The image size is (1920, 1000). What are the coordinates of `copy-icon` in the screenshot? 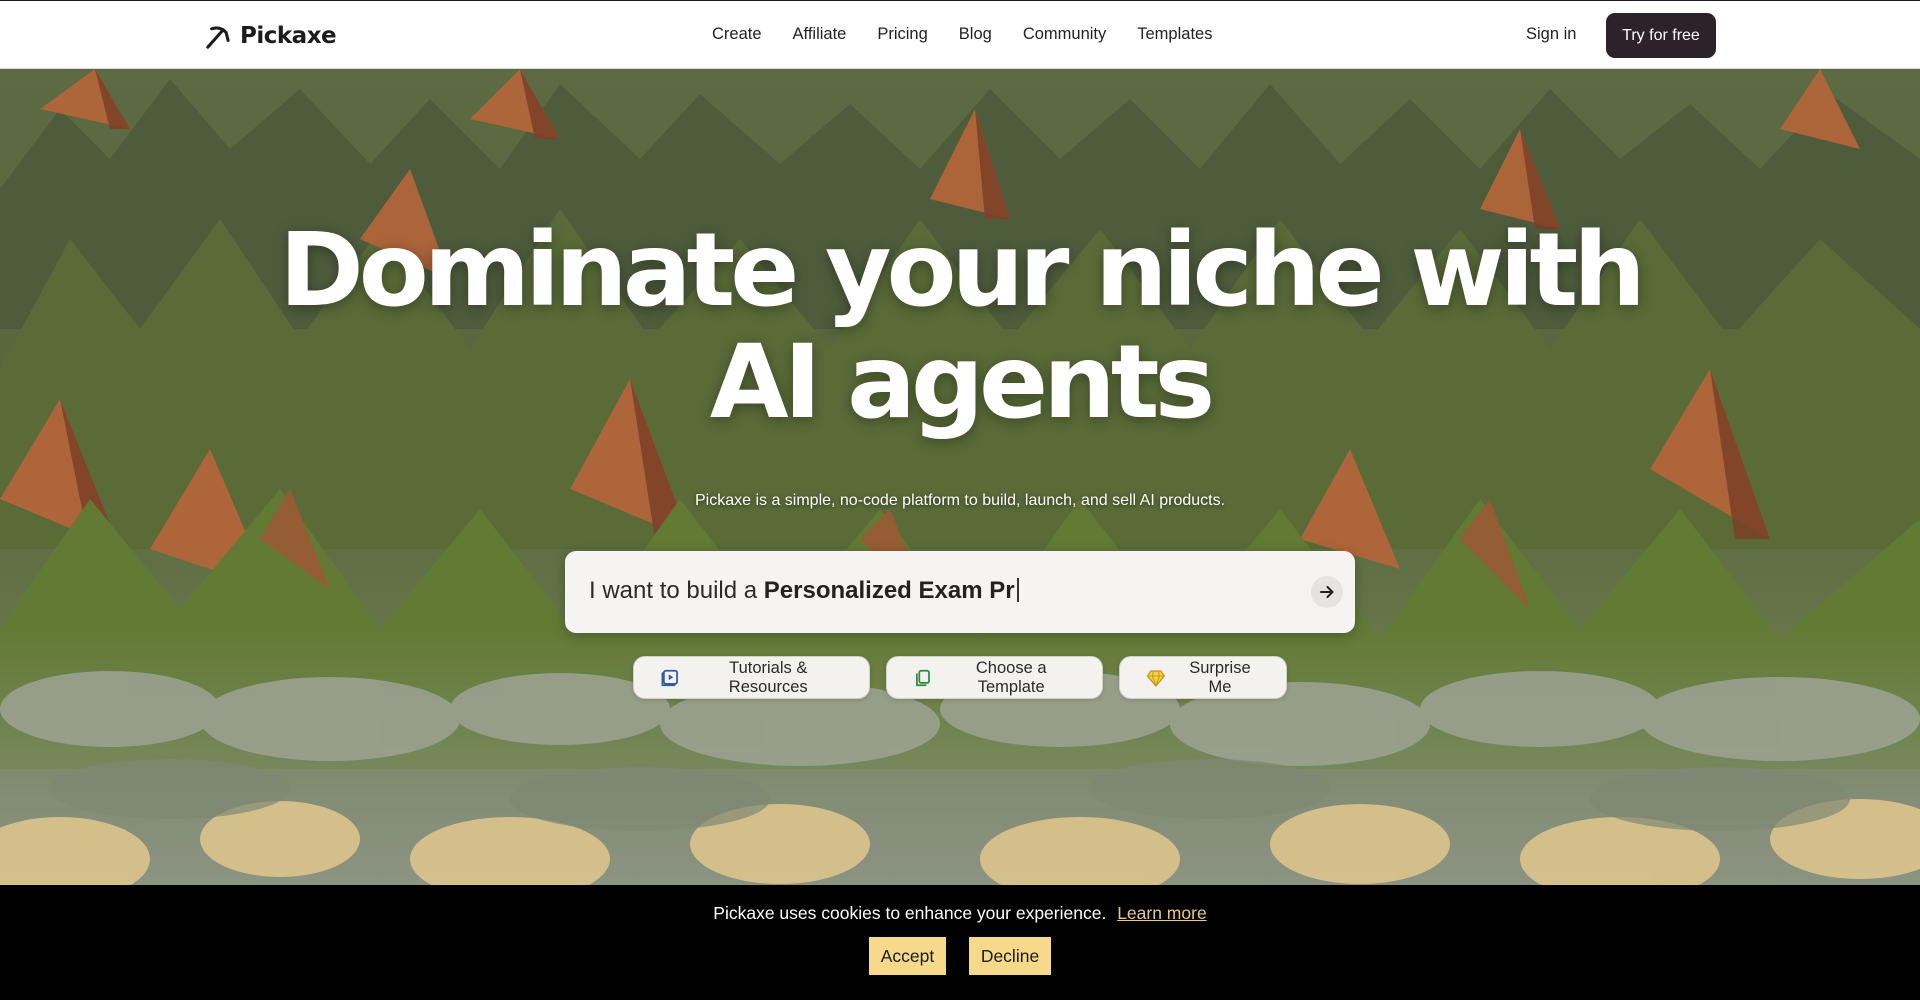 It's located at (923, 677).